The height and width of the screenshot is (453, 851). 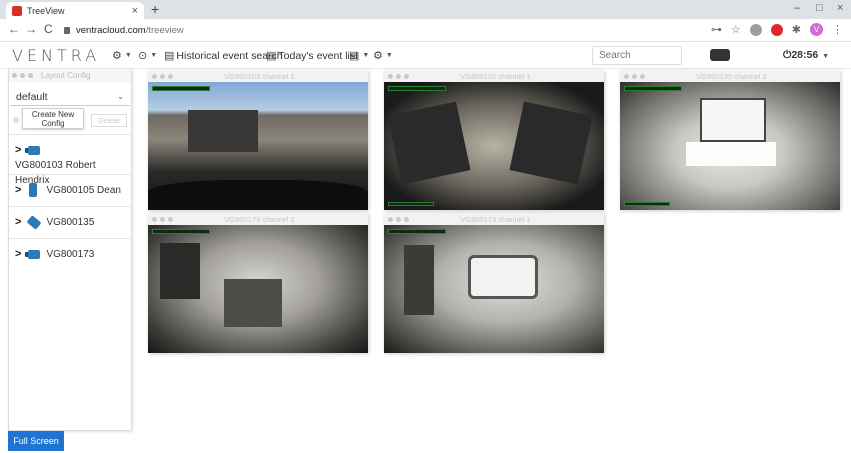 I want to click on camera-title: VG800103 channel 1, so click(x=259, y=76).